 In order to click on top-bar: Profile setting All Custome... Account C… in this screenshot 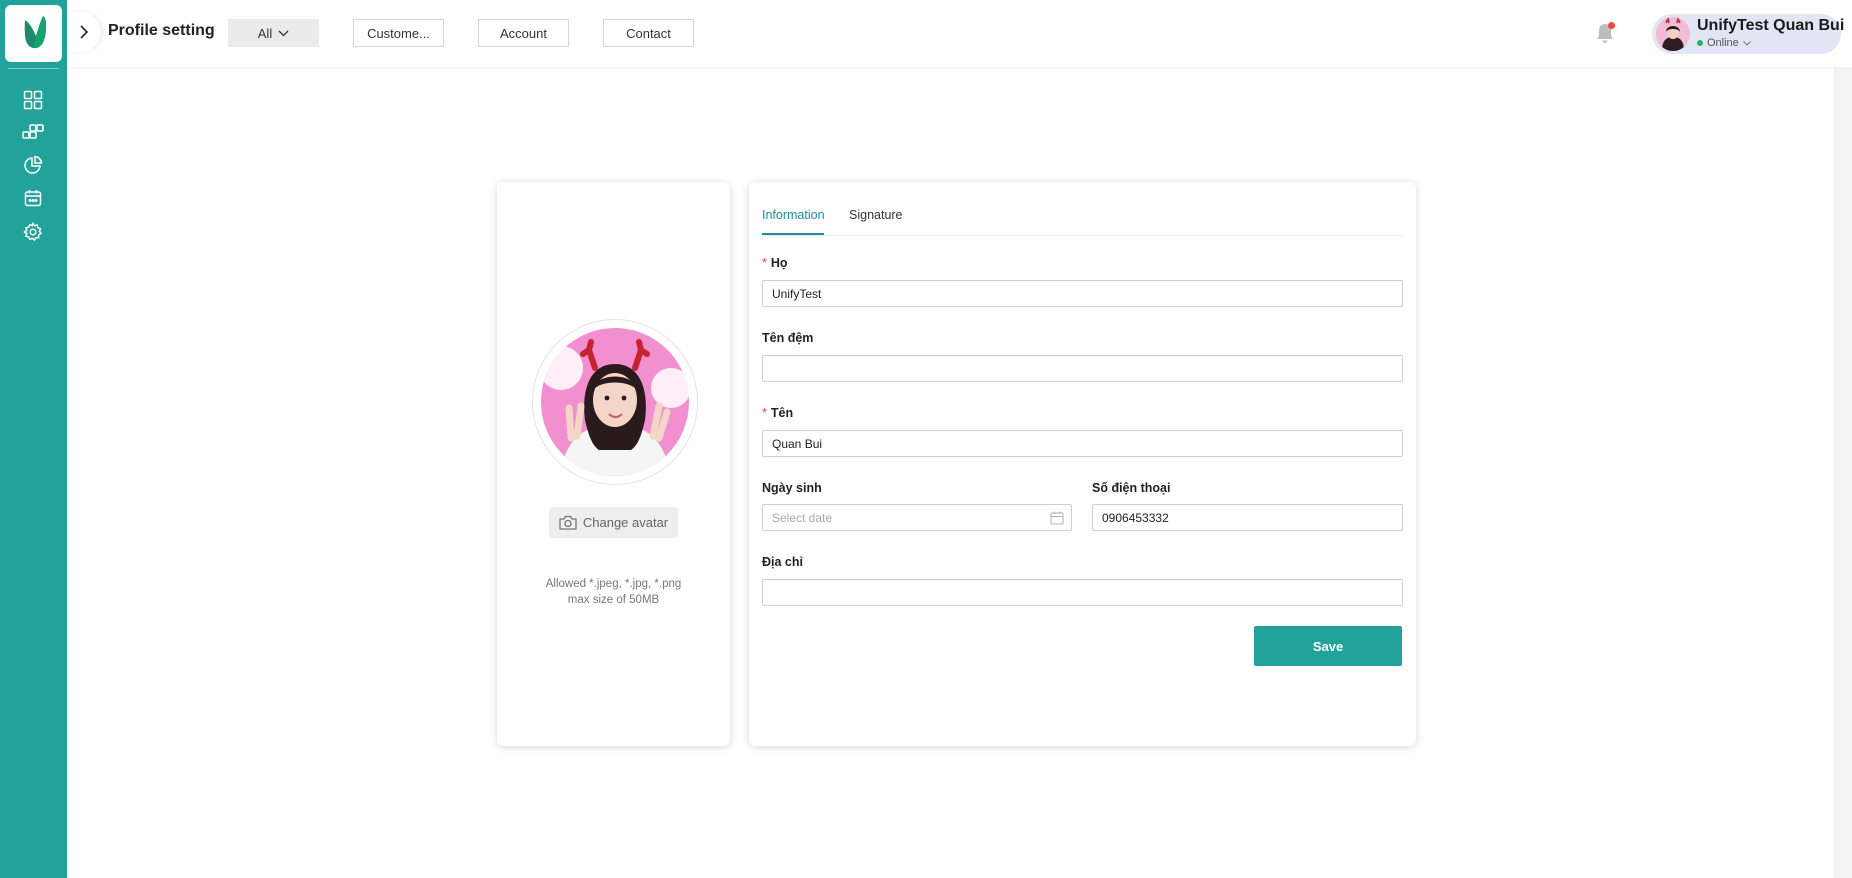, I will do `click(959, 33)`.